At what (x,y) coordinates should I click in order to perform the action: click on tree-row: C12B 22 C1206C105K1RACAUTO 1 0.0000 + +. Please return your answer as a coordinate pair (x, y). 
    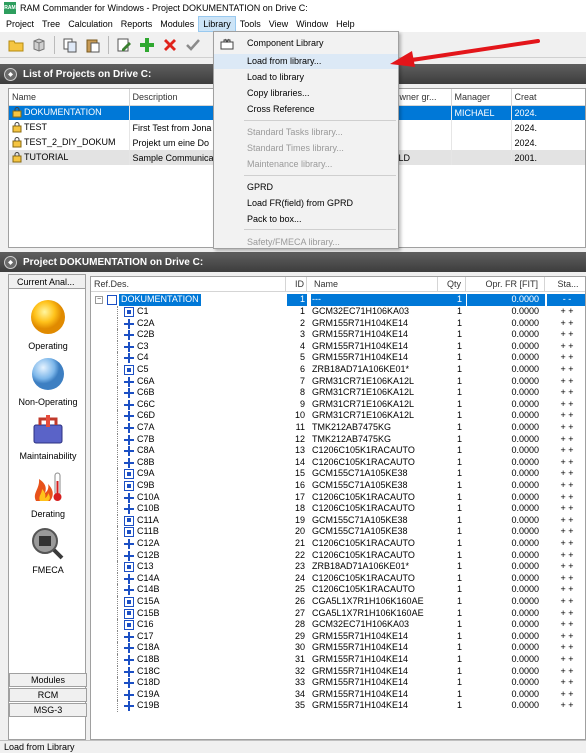
    Looking at the image, I should click on (338, 555).